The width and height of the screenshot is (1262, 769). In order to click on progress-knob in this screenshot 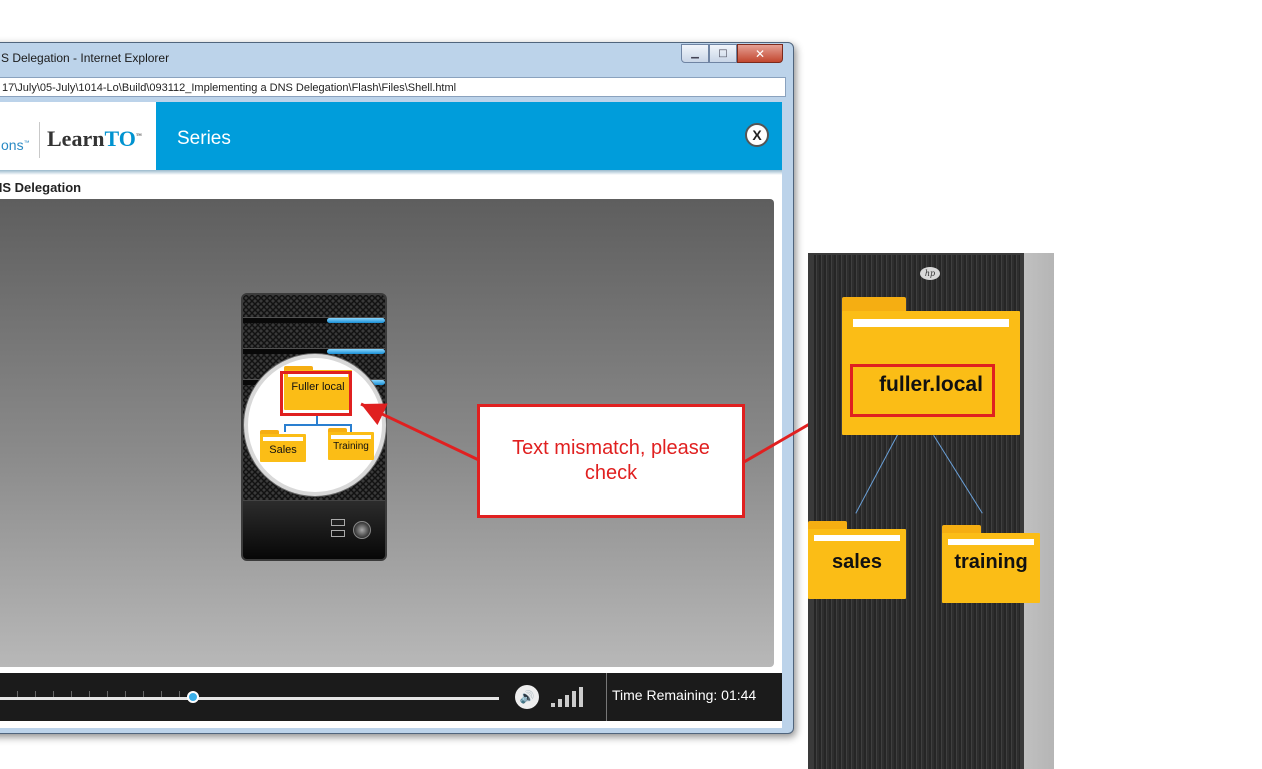, I will do `click(193, 697)`.